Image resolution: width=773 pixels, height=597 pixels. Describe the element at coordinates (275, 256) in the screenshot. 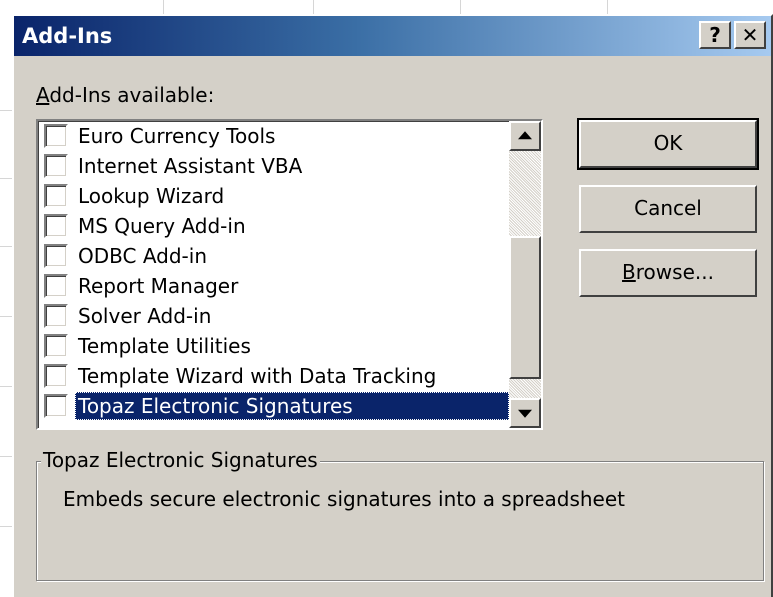

I see `list-item: ODBC Add-in` at that location.